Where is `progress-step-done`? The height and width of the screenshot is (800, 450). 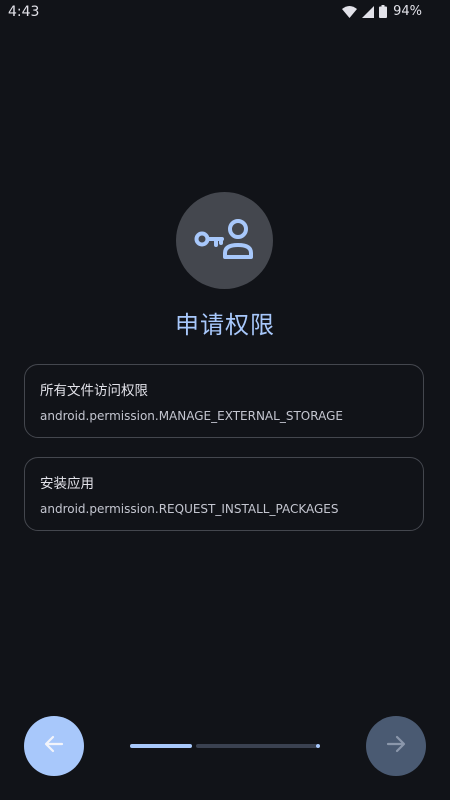
progress-step-done is located at coordinates (161, 746).